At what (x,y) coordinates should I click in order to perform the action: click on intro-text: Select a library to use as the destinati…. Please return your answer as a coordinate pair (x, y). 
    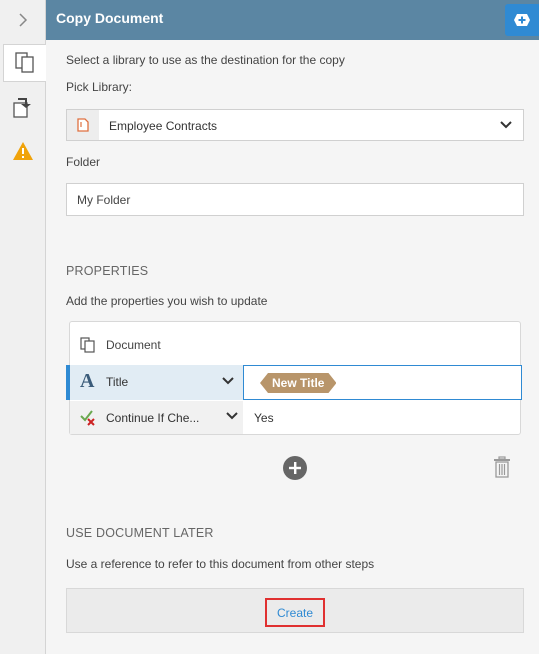
    Looking at the image, I should click on (205, 60).